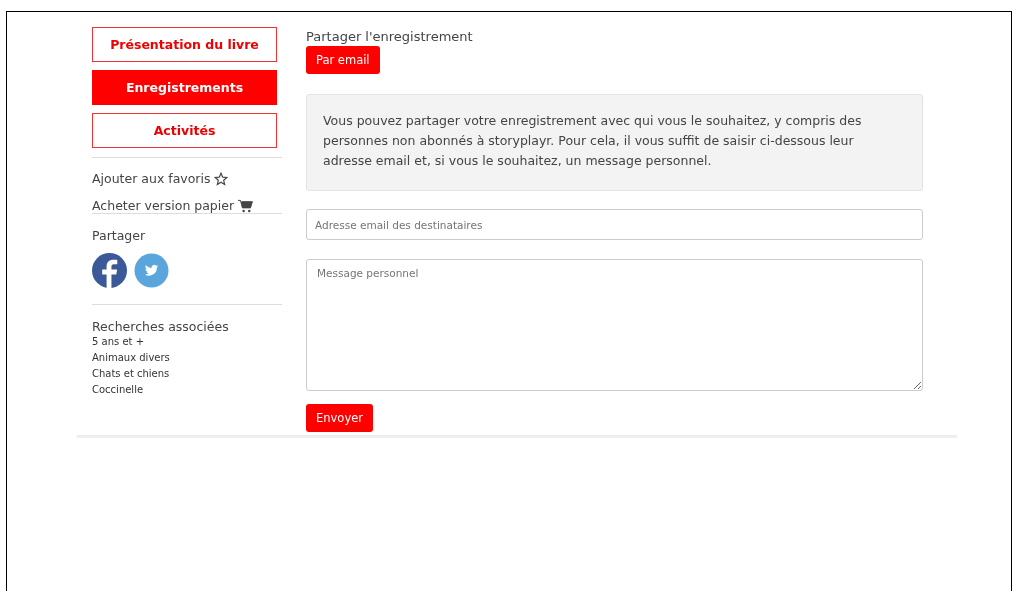  I want to click on related-link: Coccinelle, so click(184, 390).